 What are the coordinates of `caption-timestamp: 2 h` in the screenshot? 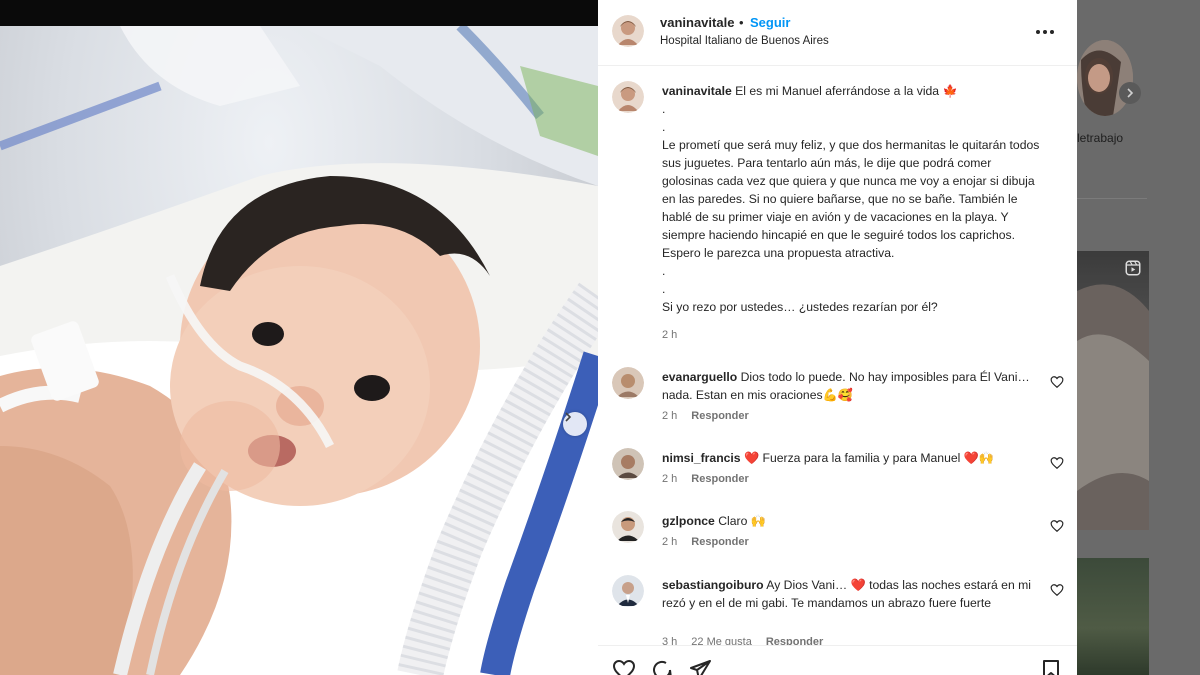 It's located at (669, 335).